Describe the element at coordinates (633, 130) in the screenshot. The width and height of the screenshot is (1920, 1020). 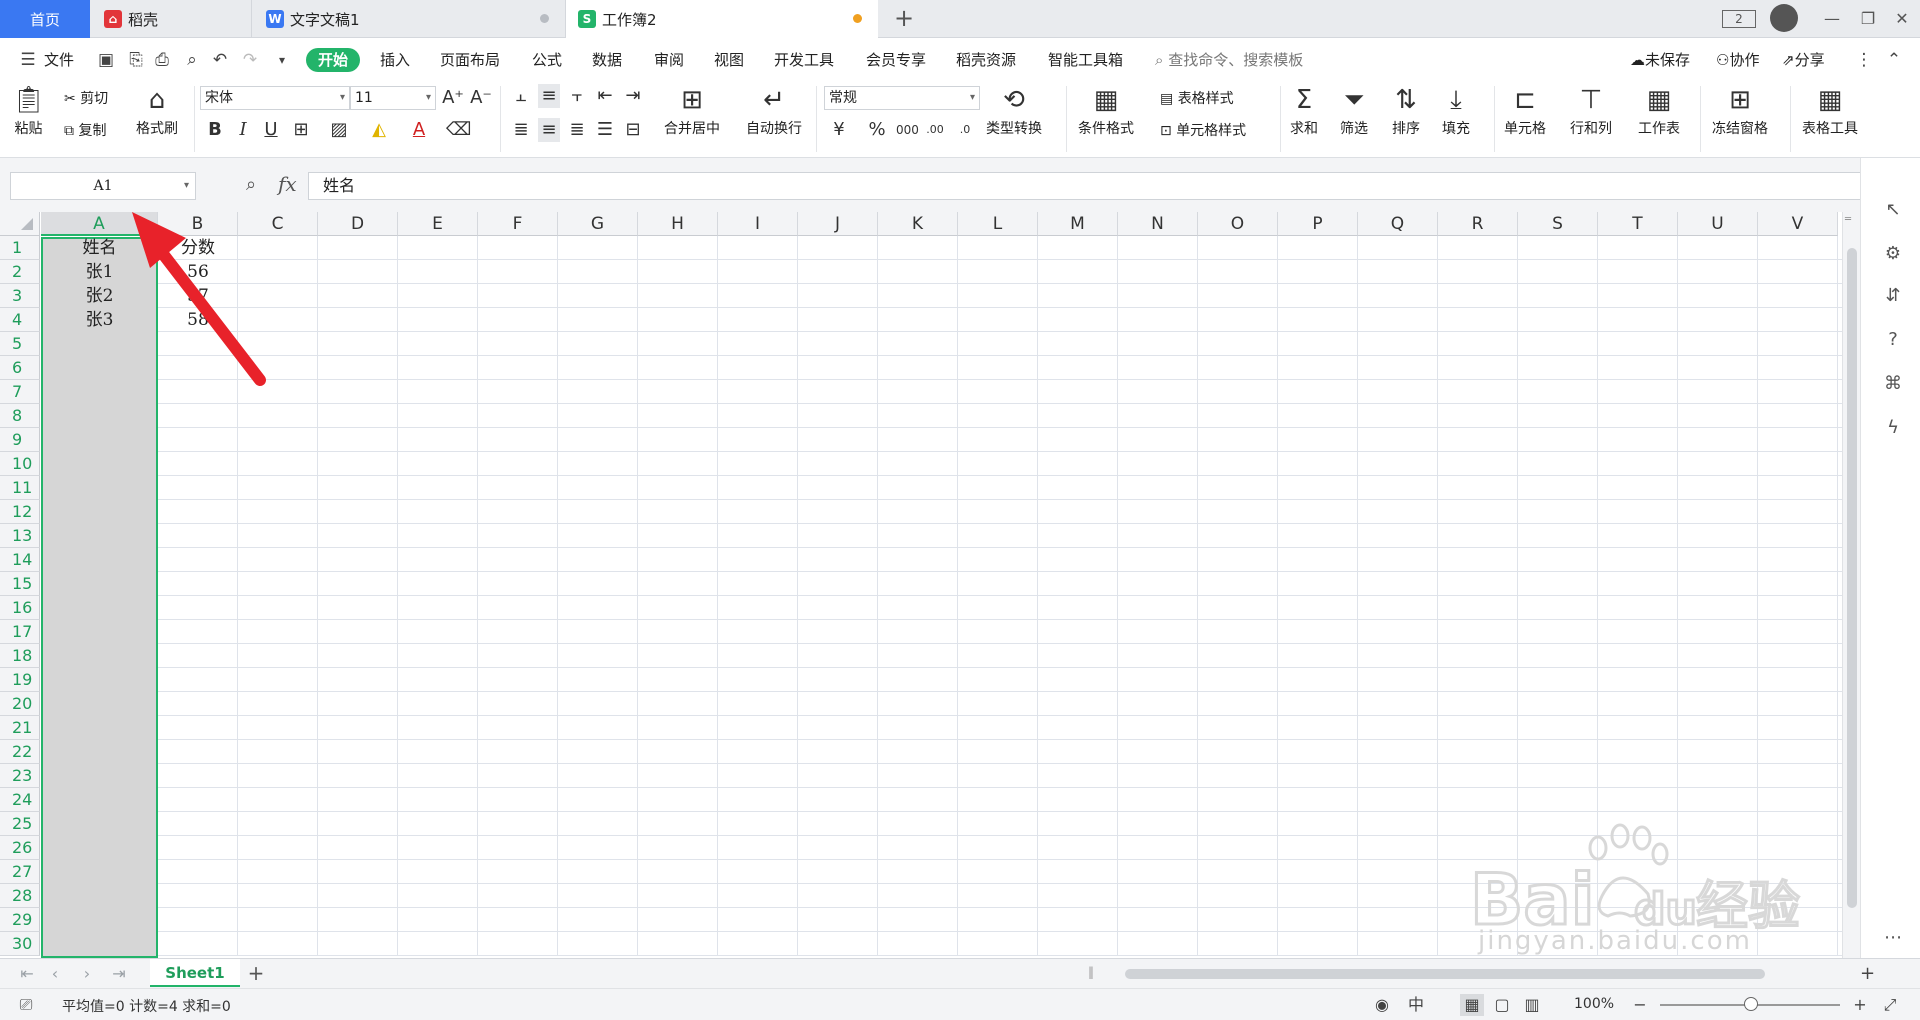
I see `distribute-icon: ⊟` at that location.